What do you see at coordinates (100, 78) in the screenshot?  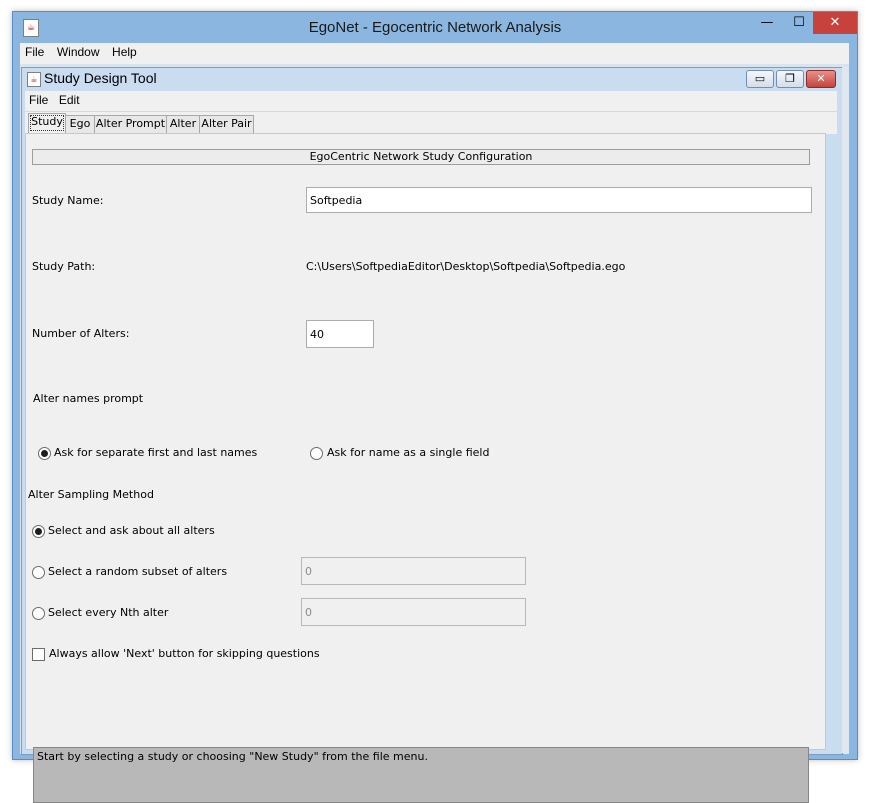 I see `internal-frame-title: Study Design Tool` at bounding box center [100, 78].